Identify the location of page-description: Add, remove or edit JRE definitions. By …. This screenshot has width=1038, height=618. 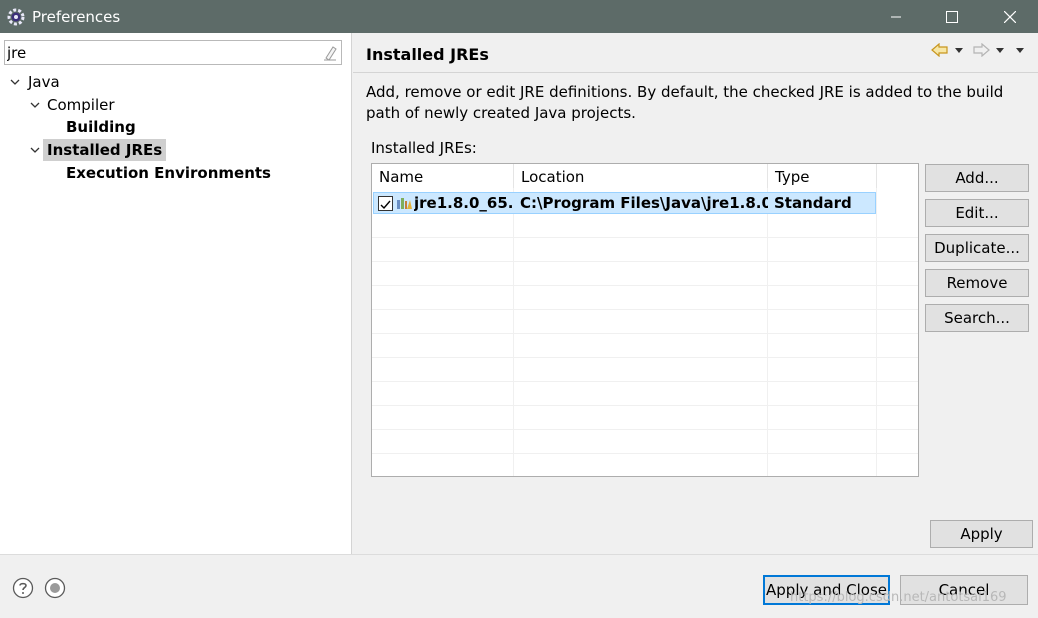
(685, 102).